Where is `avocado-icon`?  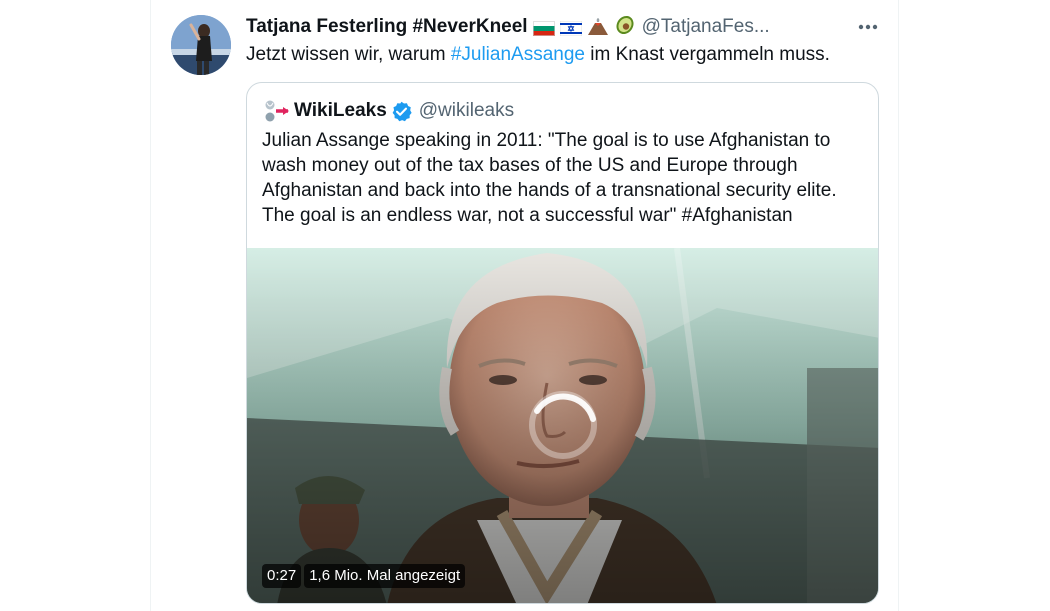
avocado-icon is located at coordinates (625, 25).